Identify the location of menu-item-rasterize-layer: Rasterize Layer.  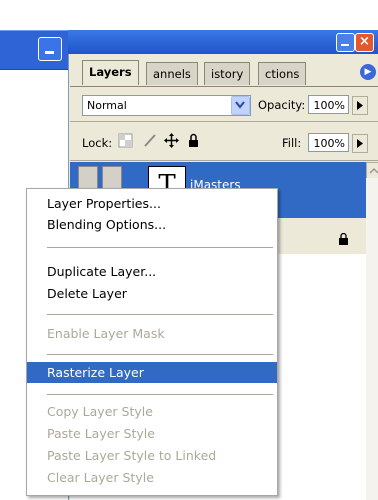
(152, 372).